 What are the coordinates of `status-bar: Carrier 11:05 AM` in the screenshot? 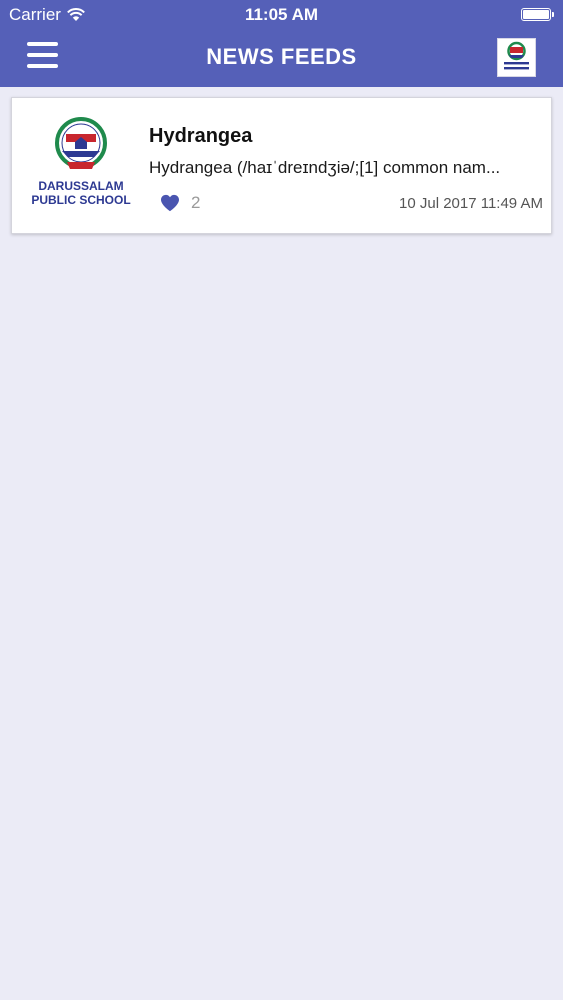 It's located at (281, 15).